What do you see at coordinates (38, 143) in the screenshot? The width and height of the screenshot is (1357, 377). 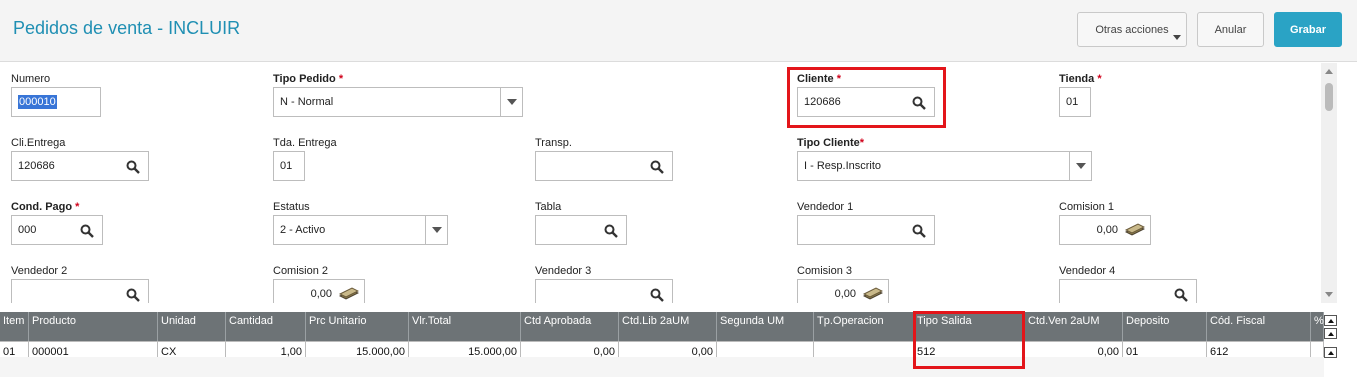 I see `cli-entrega-label: Cli.Entrega` at bounding box center [38, 143].